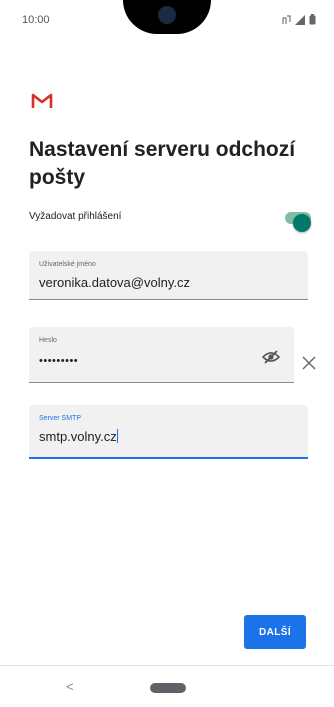  What do you see at coordinates (117, 436) in the screenshot?
I see `text-cursor` at bounding box center [117, 436].